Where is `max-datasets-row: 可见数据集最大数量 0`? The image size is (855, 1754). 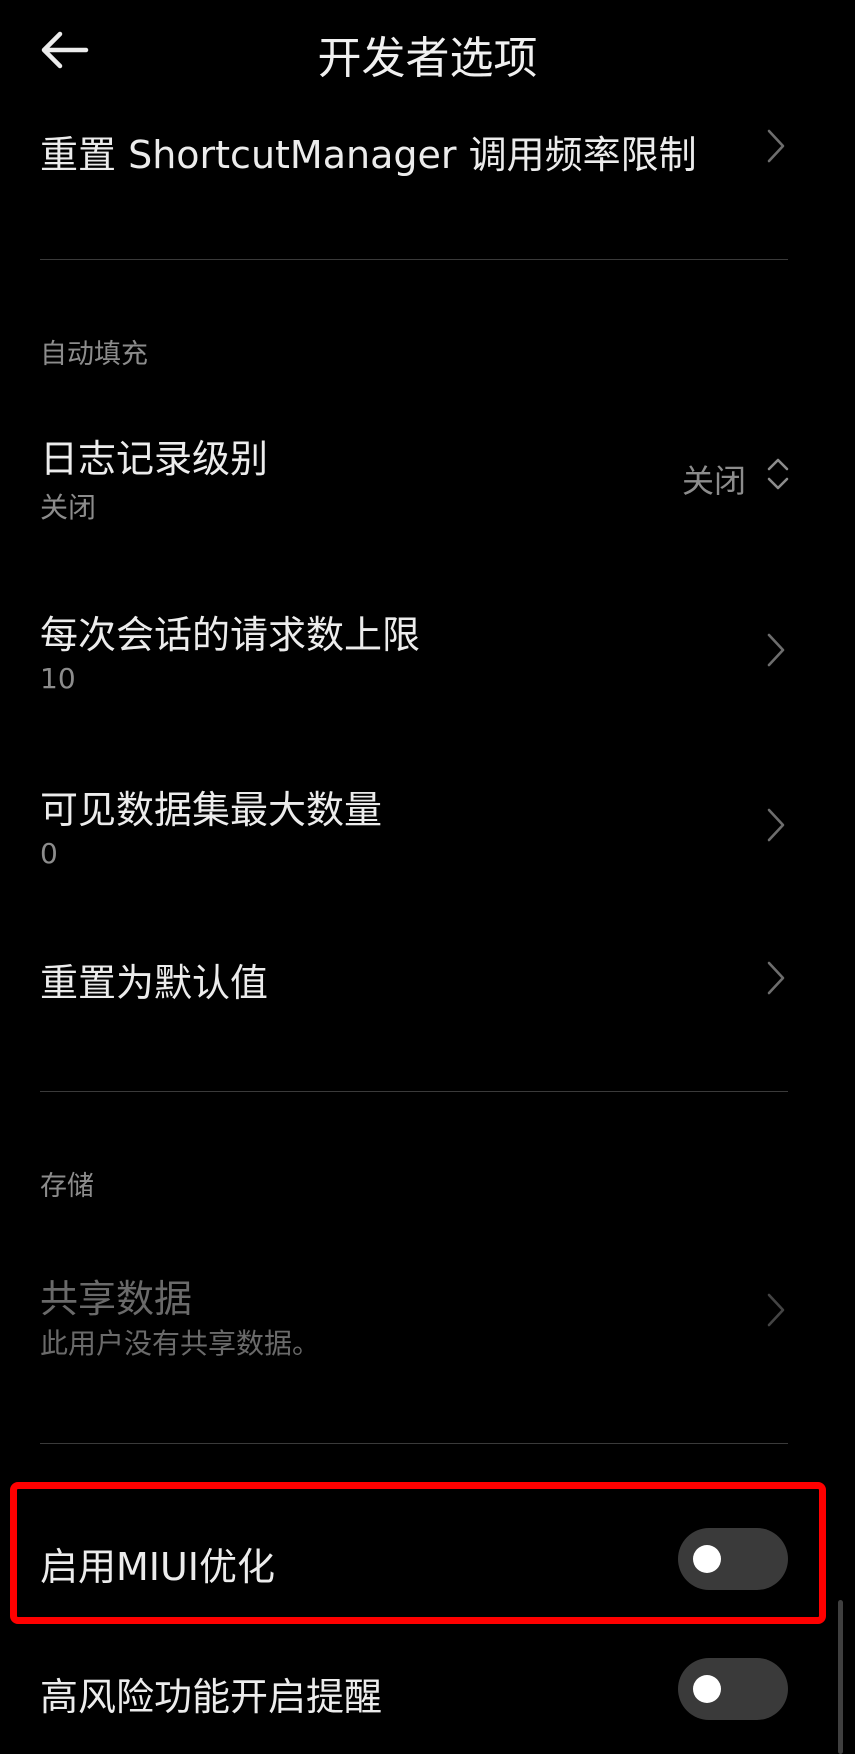 max-datasets-row: 可见数据集最大数量 0 is located at coordinates (427, 826).